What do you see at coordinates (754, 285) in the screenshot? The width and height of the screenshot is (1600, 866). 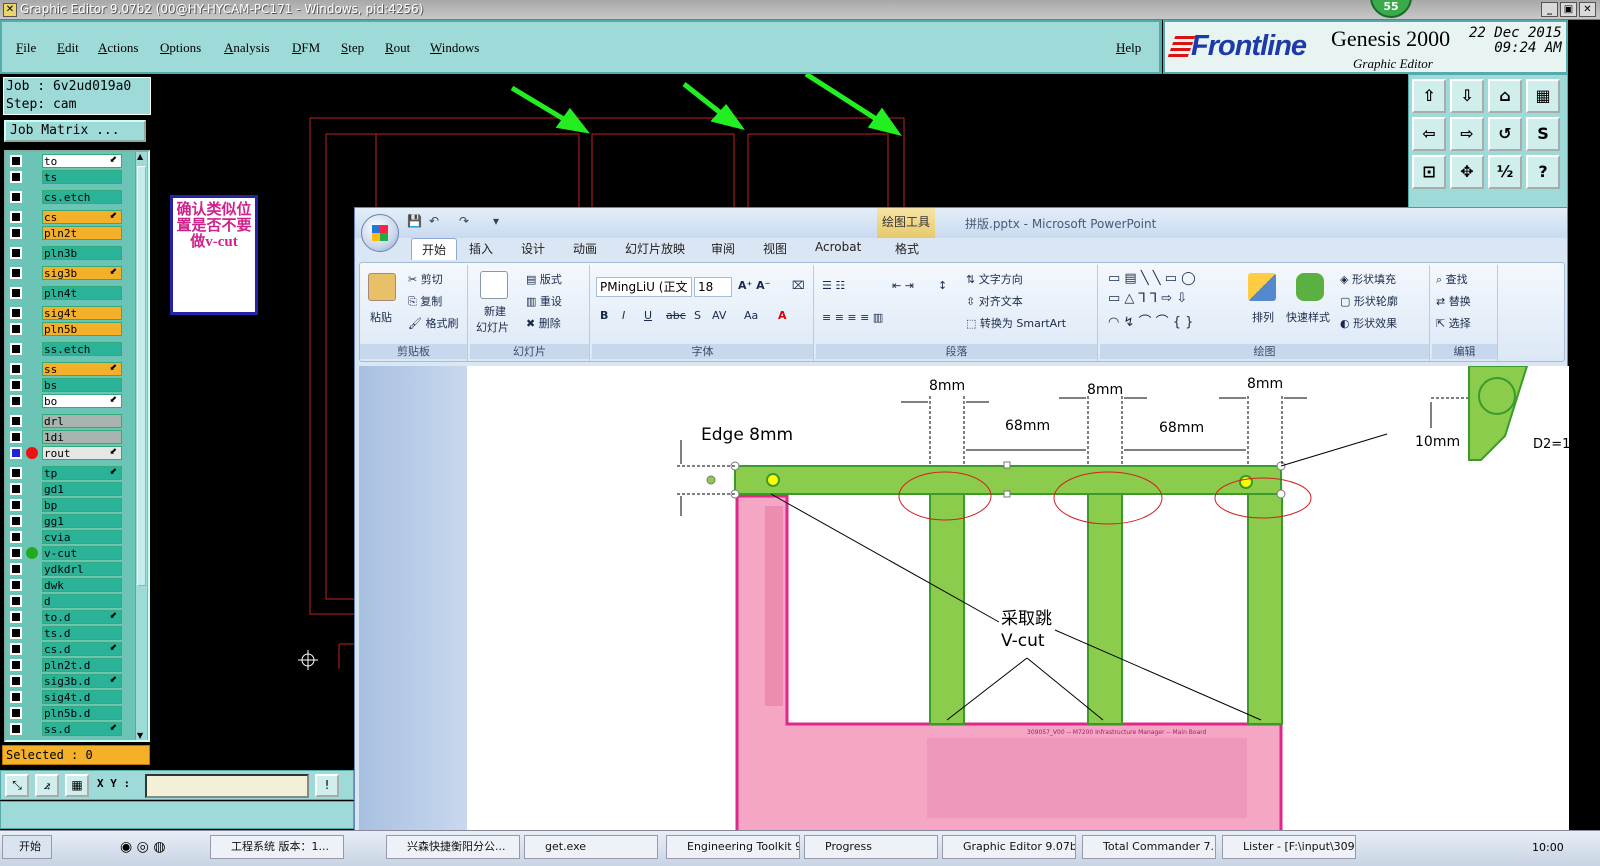 I see `grow-font-icon: A⁺ A⁻` at bounding box center [754, 285].